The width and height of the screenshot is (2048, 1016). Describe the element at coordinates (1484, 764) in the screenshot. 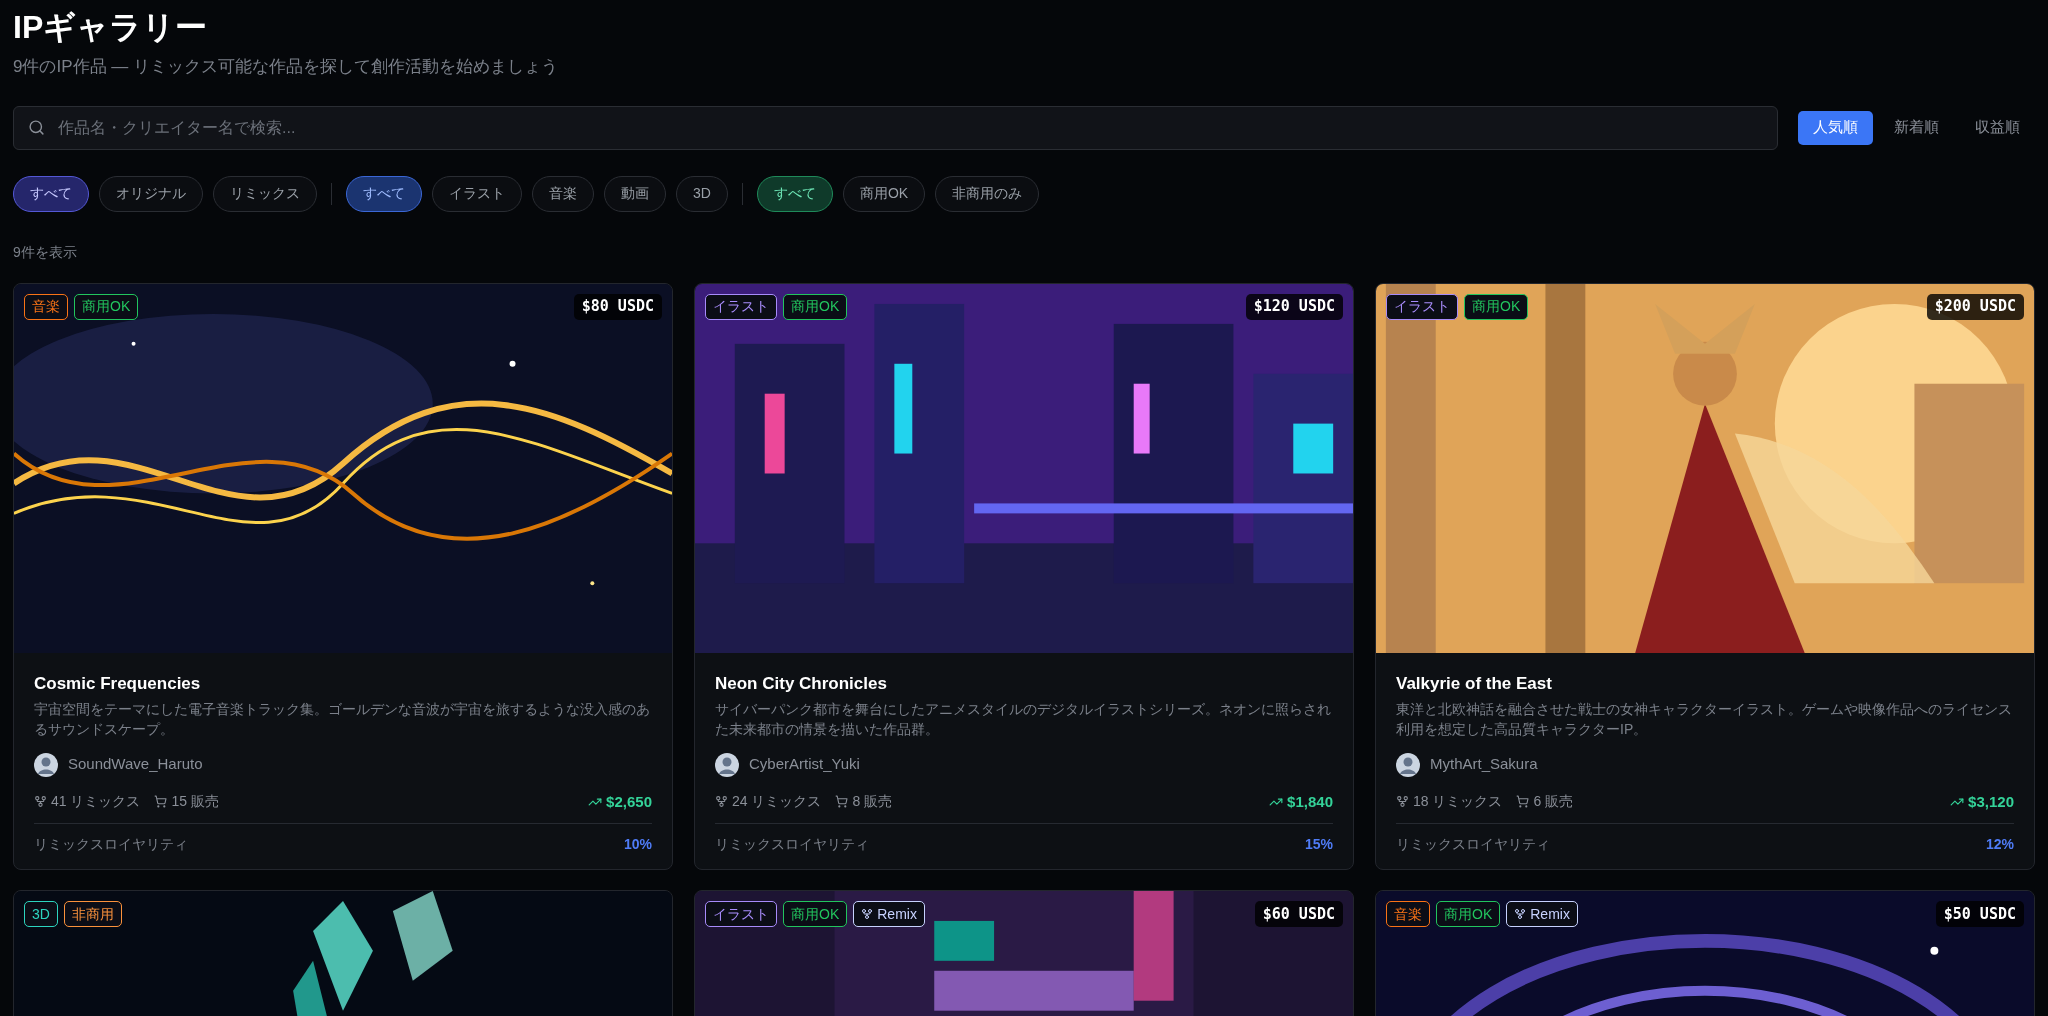

I see `creator-name: MythArt_Sakura` at that location.